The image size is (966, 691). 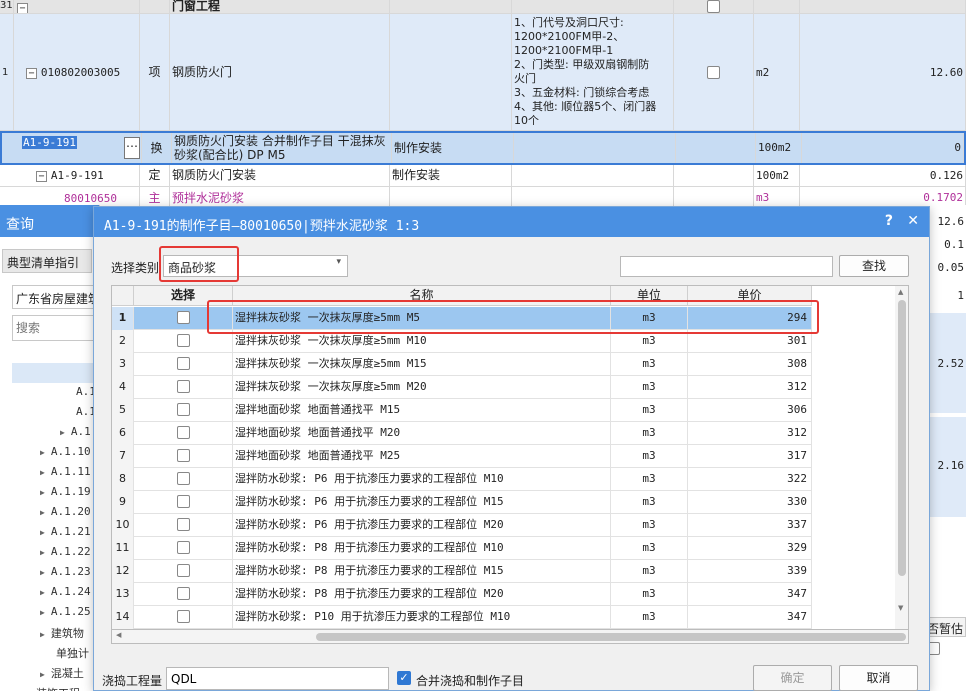 I want to click on horizontal-scrollbar-thumb, so click(x=611, y=637).